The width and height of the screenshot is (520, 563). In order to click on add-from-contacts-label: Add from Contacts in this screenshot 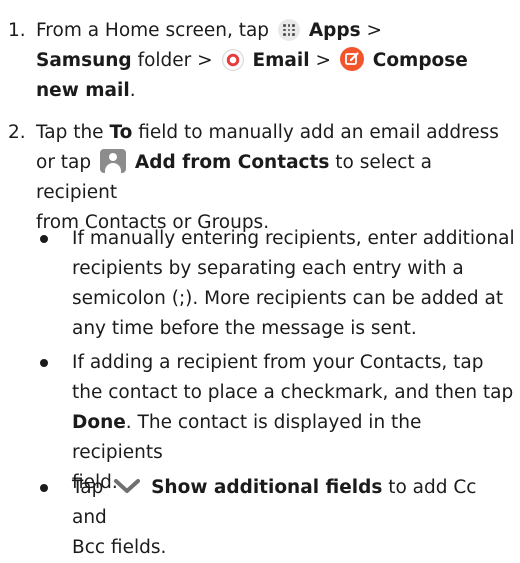, I will do `click(232, 162)`.